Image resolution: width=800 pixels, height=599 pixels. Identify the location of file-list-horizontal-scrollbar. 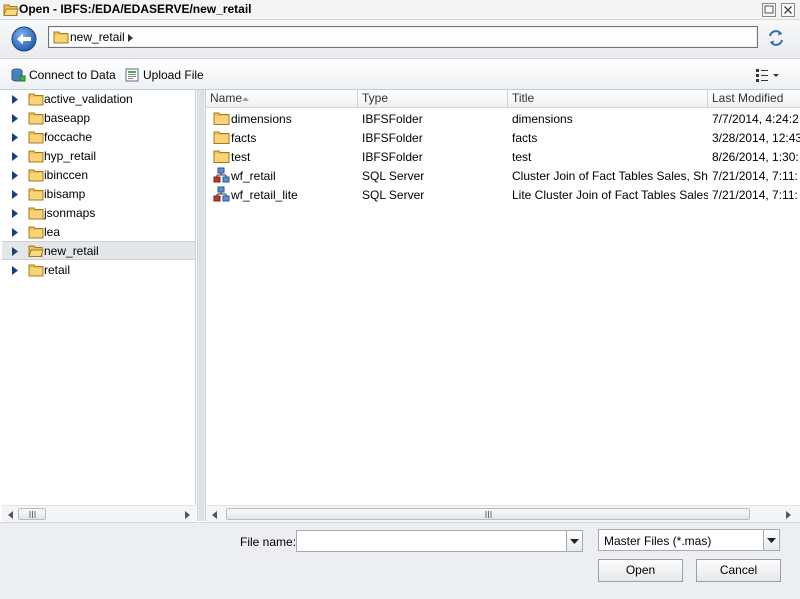
(503, 513).